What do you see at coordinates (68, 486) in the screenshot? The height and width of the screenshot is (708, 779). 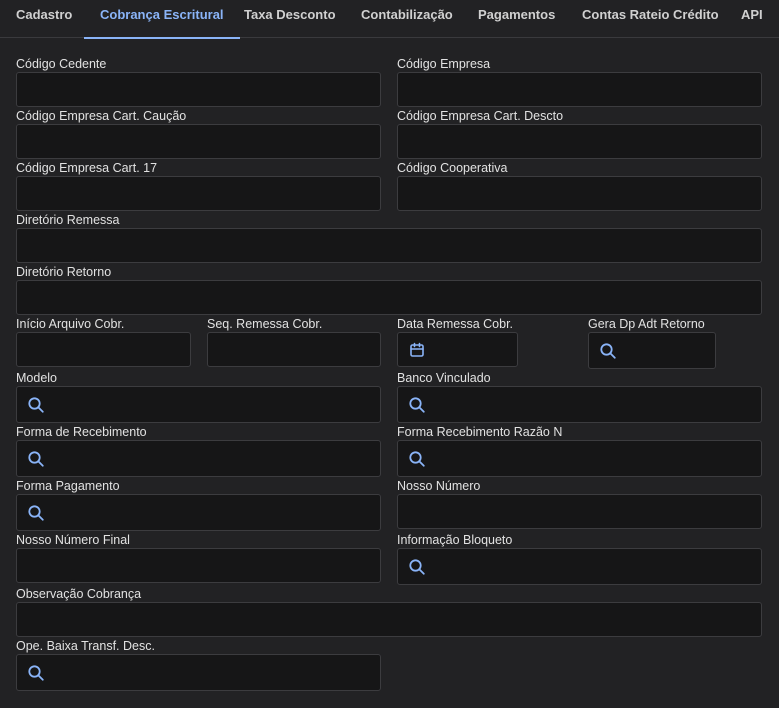 I see `forma-pagamento-label: Forma Pagamento` at bounding box center [68, 486].